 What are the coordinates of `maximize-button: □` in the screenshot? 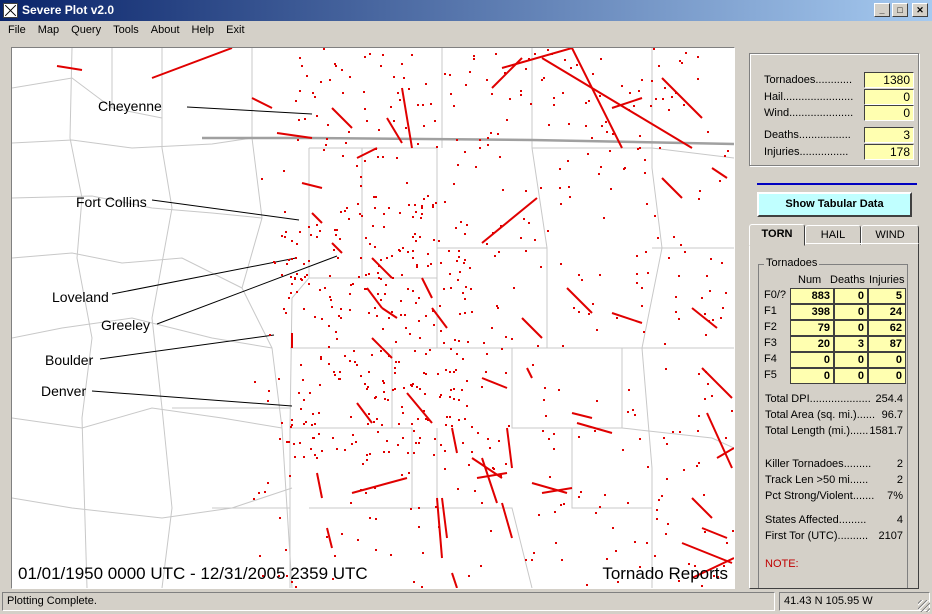 It's located at (900, 10).